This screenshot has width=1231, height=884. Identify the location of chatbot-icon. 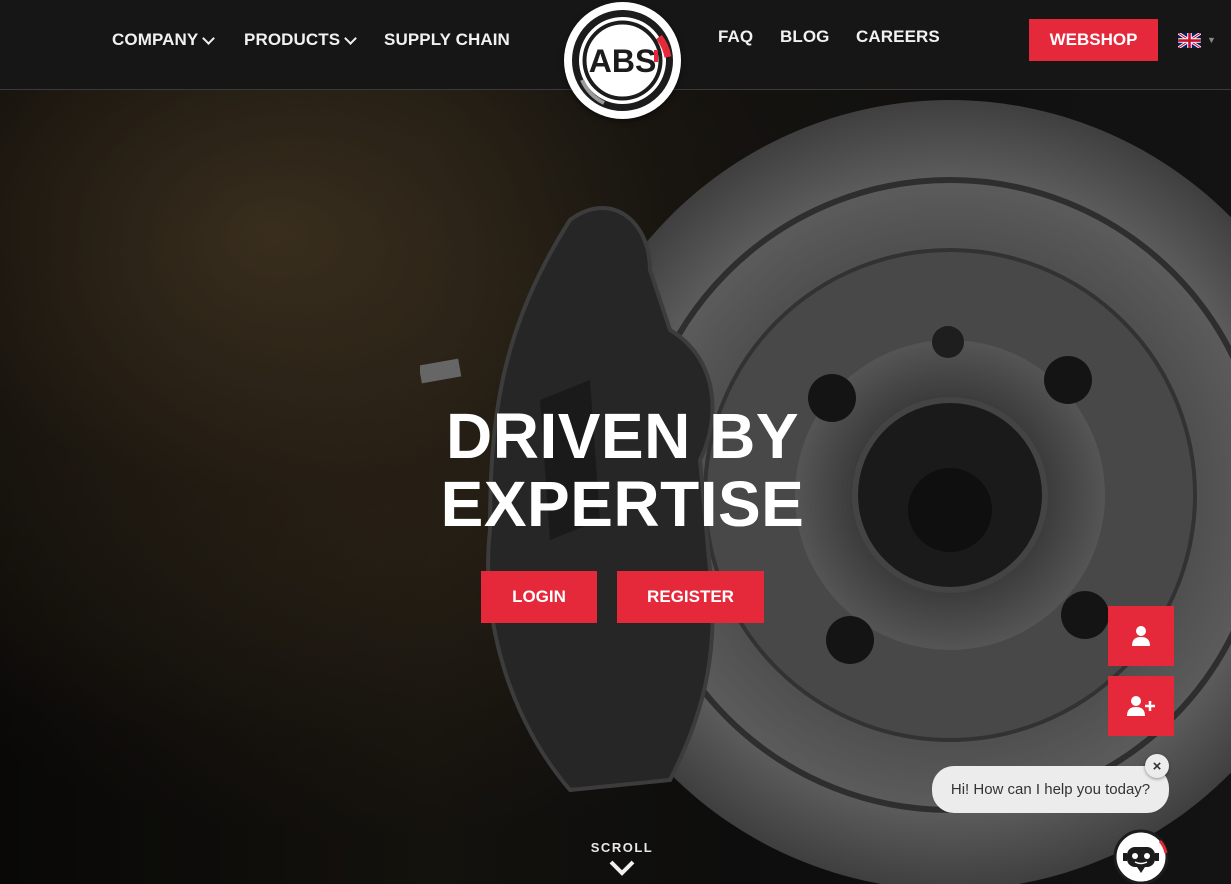
(1141, 856).